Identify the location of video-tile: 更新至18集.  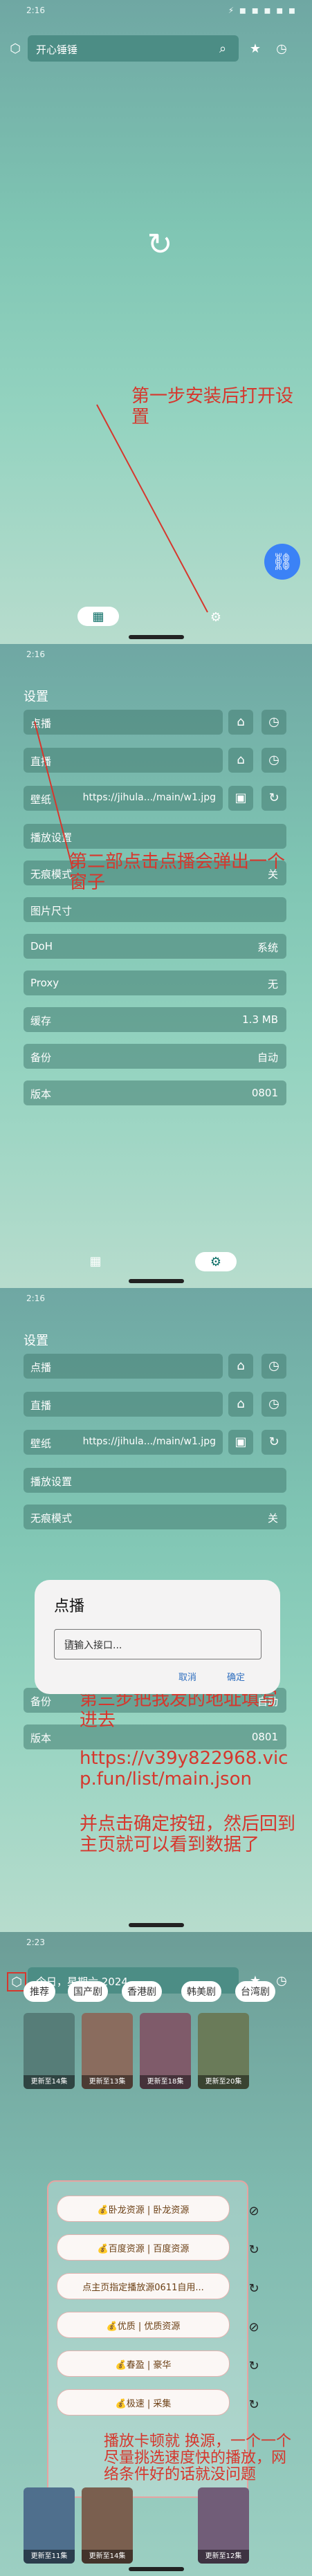
(165, 2051).